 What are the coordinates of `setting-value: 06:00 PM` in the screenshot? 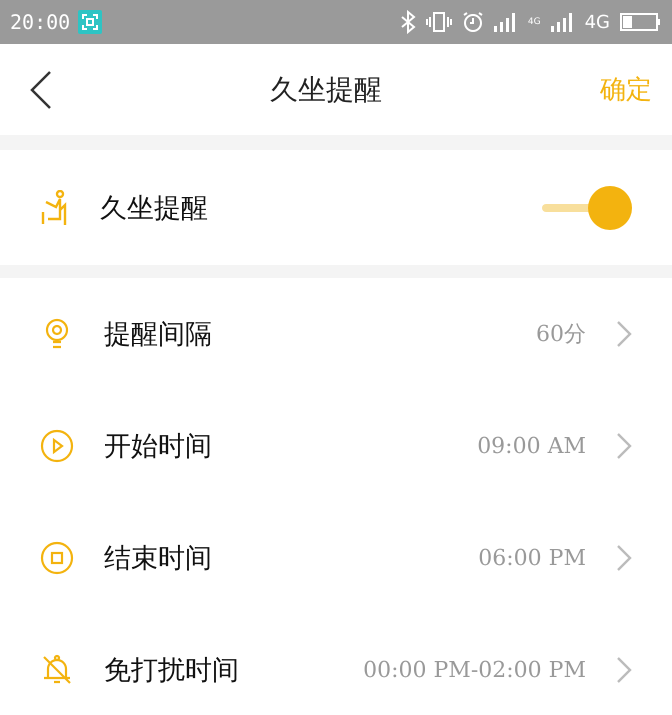 It's located at (532, 558).